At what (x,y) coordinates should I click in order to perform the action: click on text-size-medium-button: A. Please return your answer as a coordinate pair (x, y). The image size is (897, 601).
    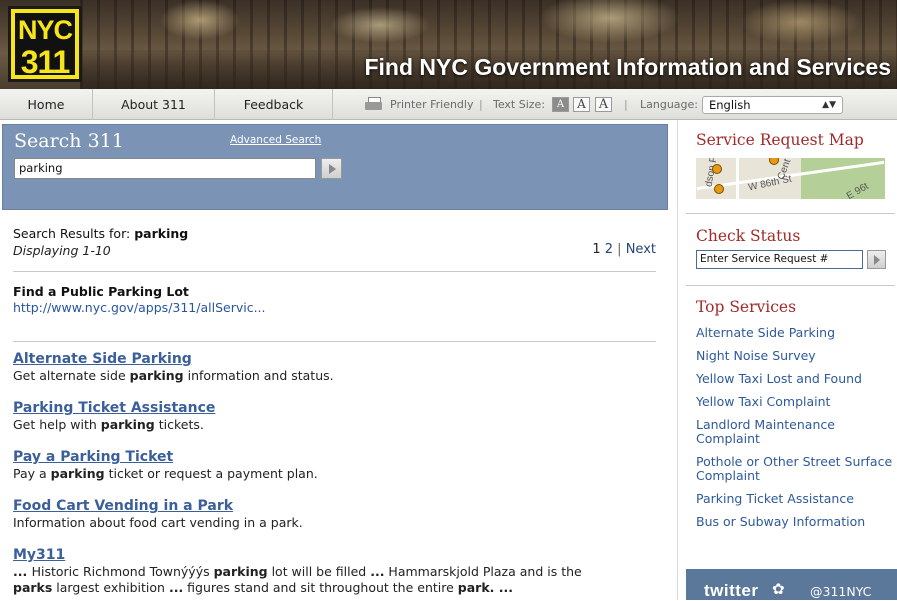
    Looking at the image, I should click on (581, 104).